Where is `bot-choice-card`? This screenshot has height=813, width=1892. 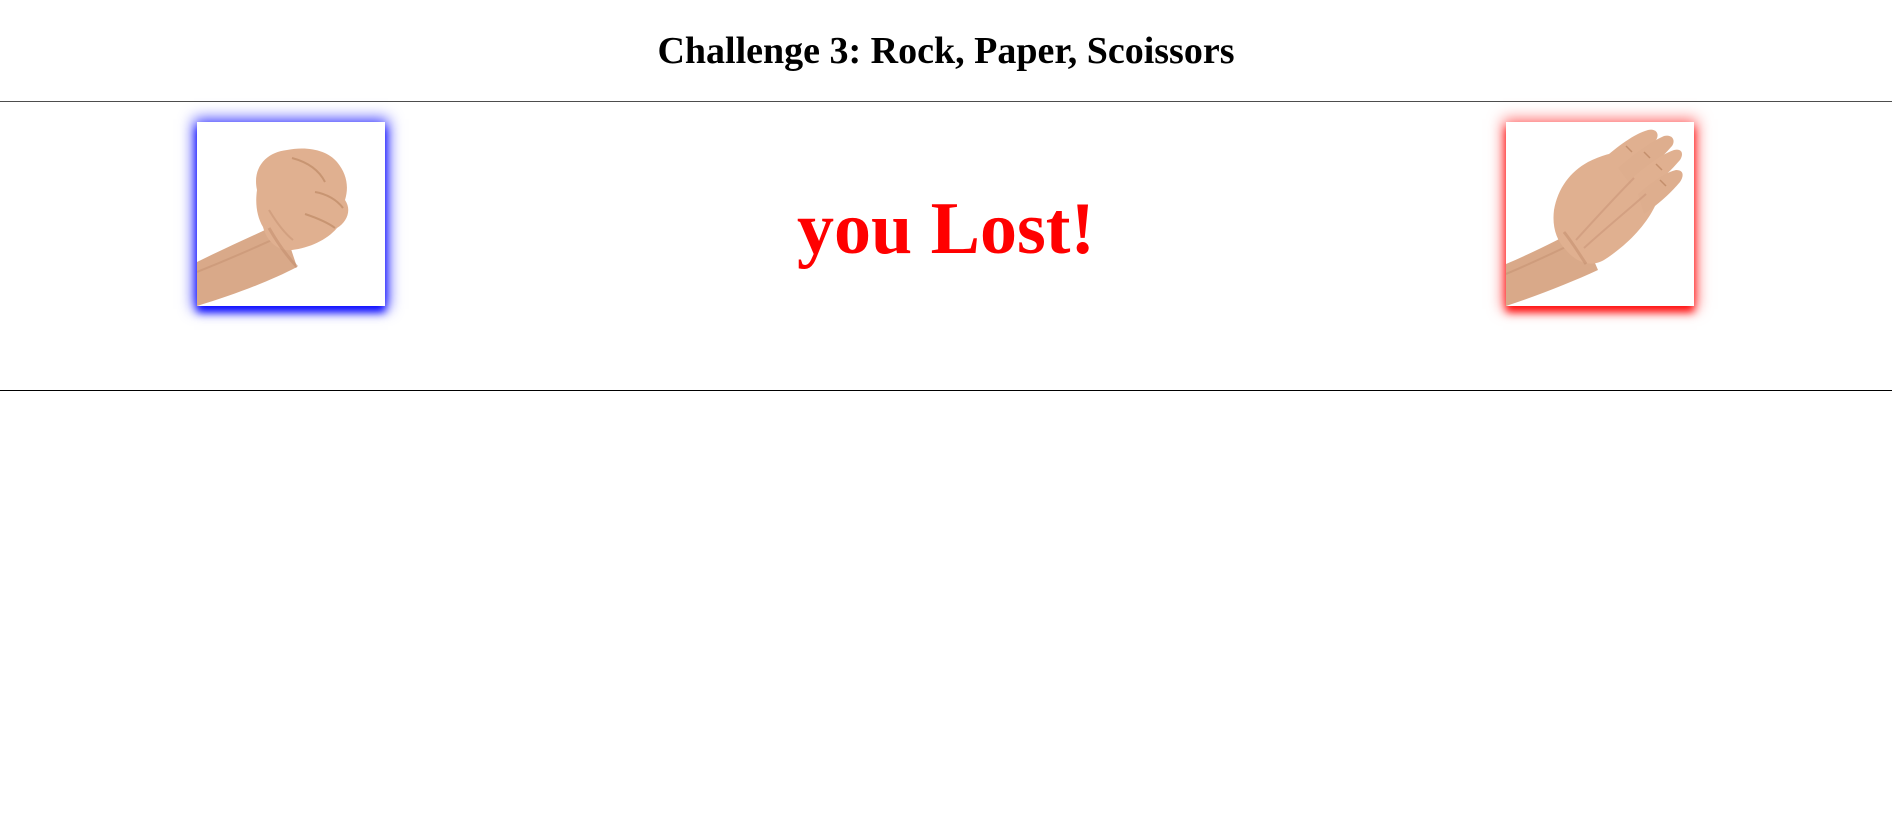
bot-choice-card is located at coordinates (1600, 214).